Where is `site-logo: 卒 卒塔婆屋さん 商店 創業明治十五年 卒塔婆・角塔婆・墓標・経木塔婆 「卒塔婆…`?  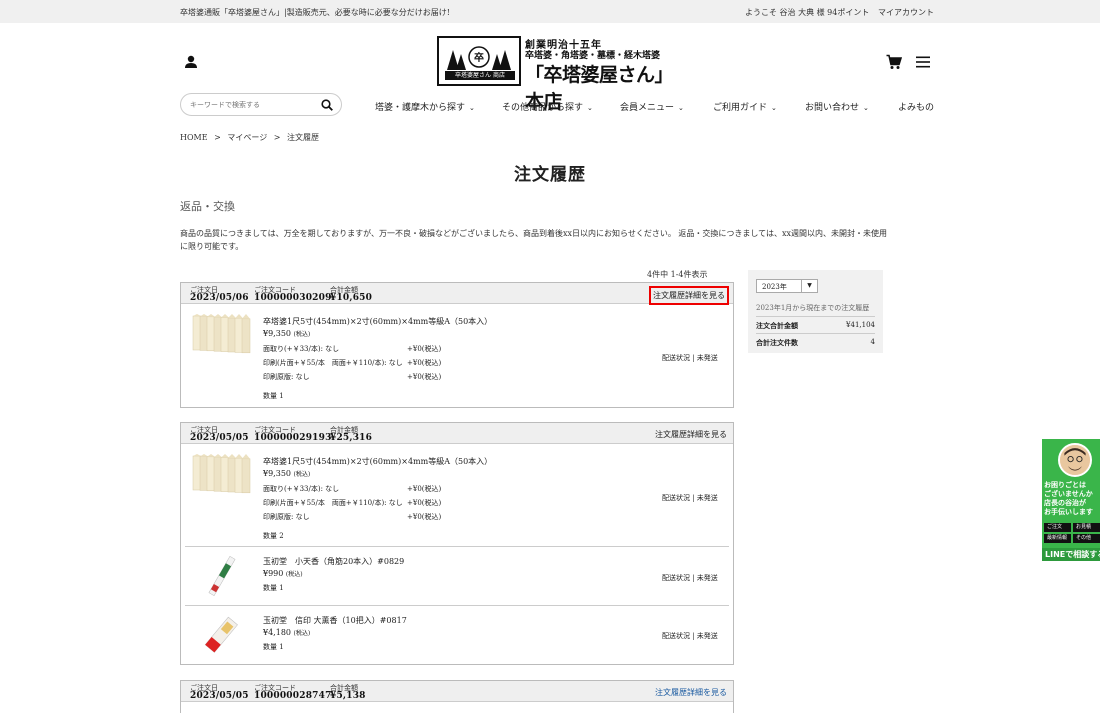
site-logo: 卒 卒塔婆屋さん 商店 創業明治十五年 卒塔婆・角塔婆・墓標・経木塔婆 「卒塔婆… is located at coordinates (550, 74).